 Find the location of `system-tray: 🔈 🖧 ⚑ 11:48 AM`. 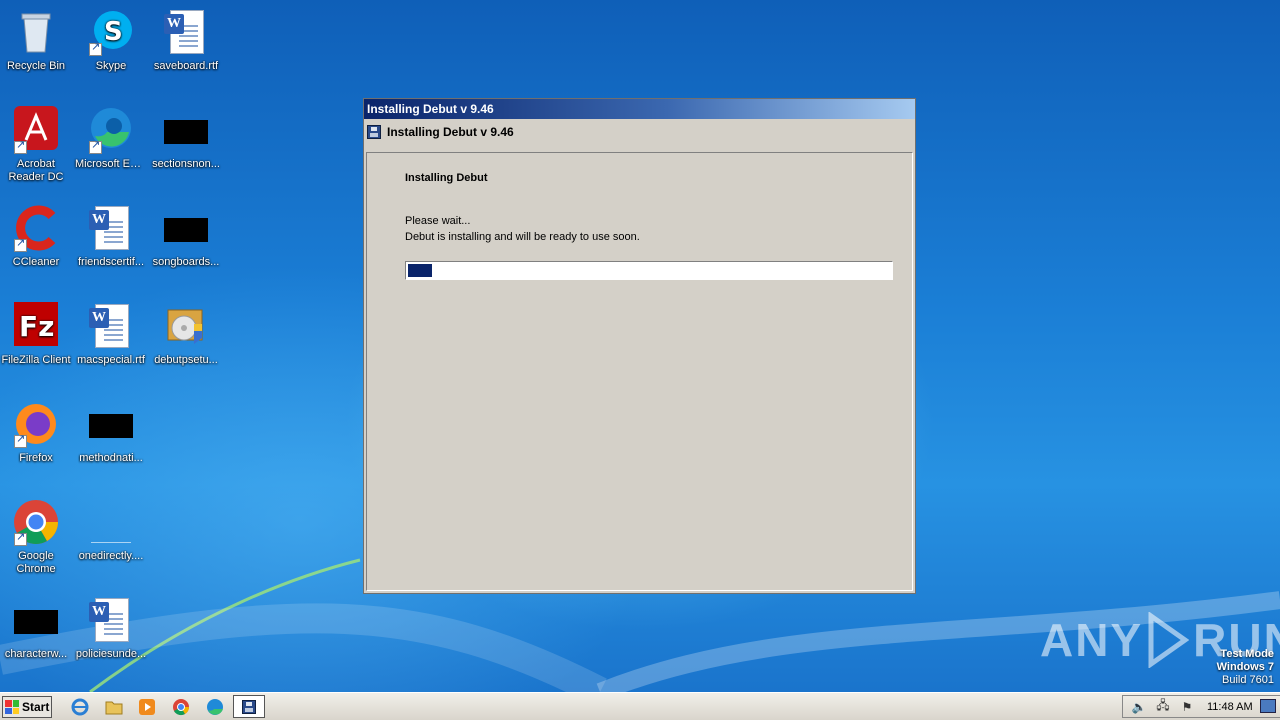

system-tray: 🔈 🖧 ⚑ 11:48 AM is located at coordinates (1201, 706).